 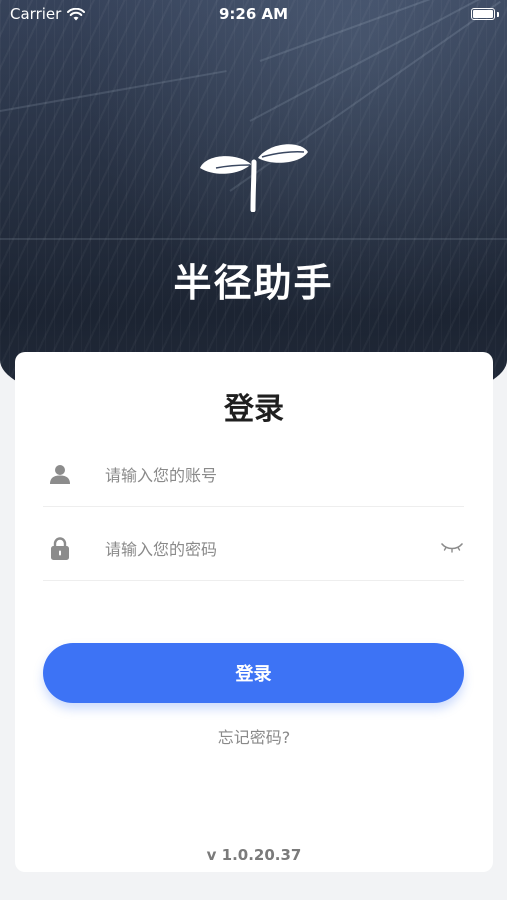 What do you see at coordinates (60, 548) in the screenshot?
I see `lock-icon` at bounding box center [60, 548].